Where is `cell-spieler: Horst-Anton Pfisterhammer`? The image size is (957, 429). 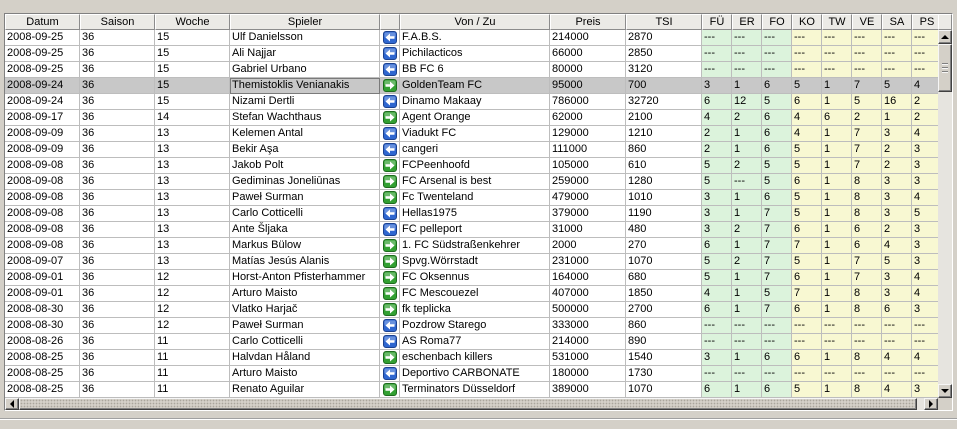 cell-spieler: Horst-Anton Pfisterhammer is located at coordinates (305, 278).